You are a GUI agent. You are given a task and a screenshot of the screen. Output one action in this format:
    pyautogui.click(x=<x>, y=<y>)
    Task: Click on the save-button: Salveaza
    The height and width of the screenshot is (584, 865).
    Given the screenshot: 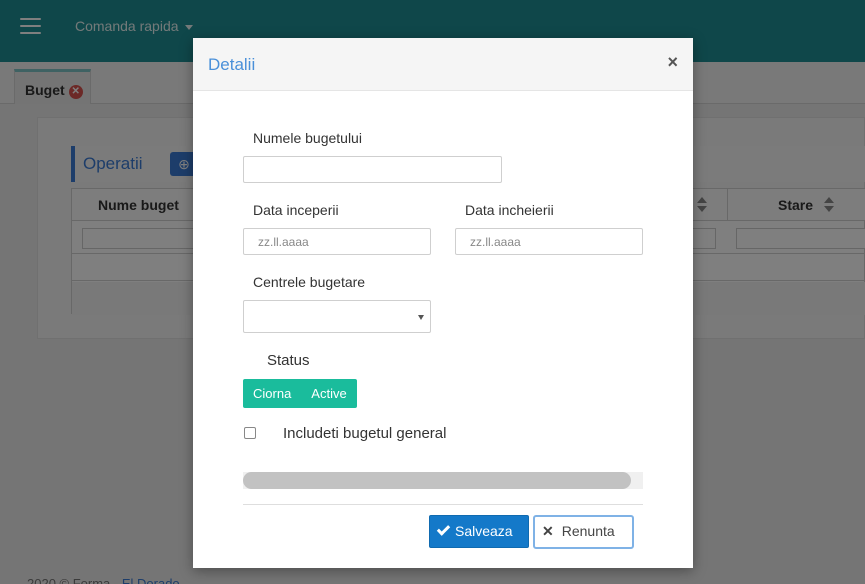 What is the action you would take?
    pyautogui.click(x=479, y=531)
    